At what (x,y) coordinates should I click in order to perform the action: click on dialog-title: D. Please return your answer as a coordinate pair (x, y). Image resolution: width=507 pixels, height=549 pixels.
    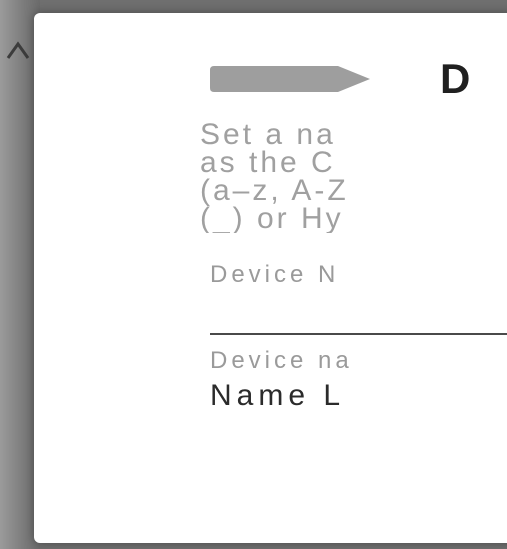
    Looking at the image, I should click on (456, 78).